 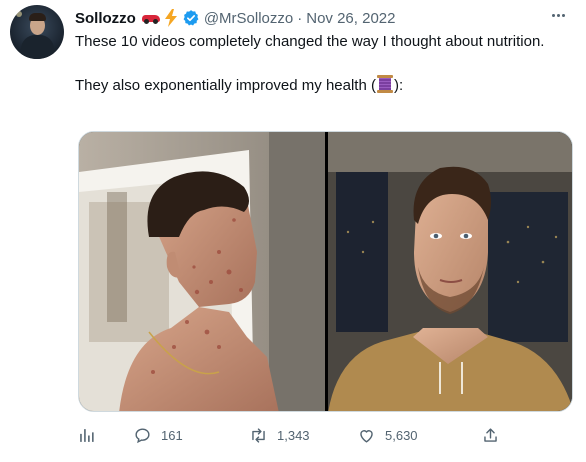 What do you see at coordinates (248, 18) in the screenshot?
I see `author-handle: @MrSollozzo` at bounding box center [248, 18].